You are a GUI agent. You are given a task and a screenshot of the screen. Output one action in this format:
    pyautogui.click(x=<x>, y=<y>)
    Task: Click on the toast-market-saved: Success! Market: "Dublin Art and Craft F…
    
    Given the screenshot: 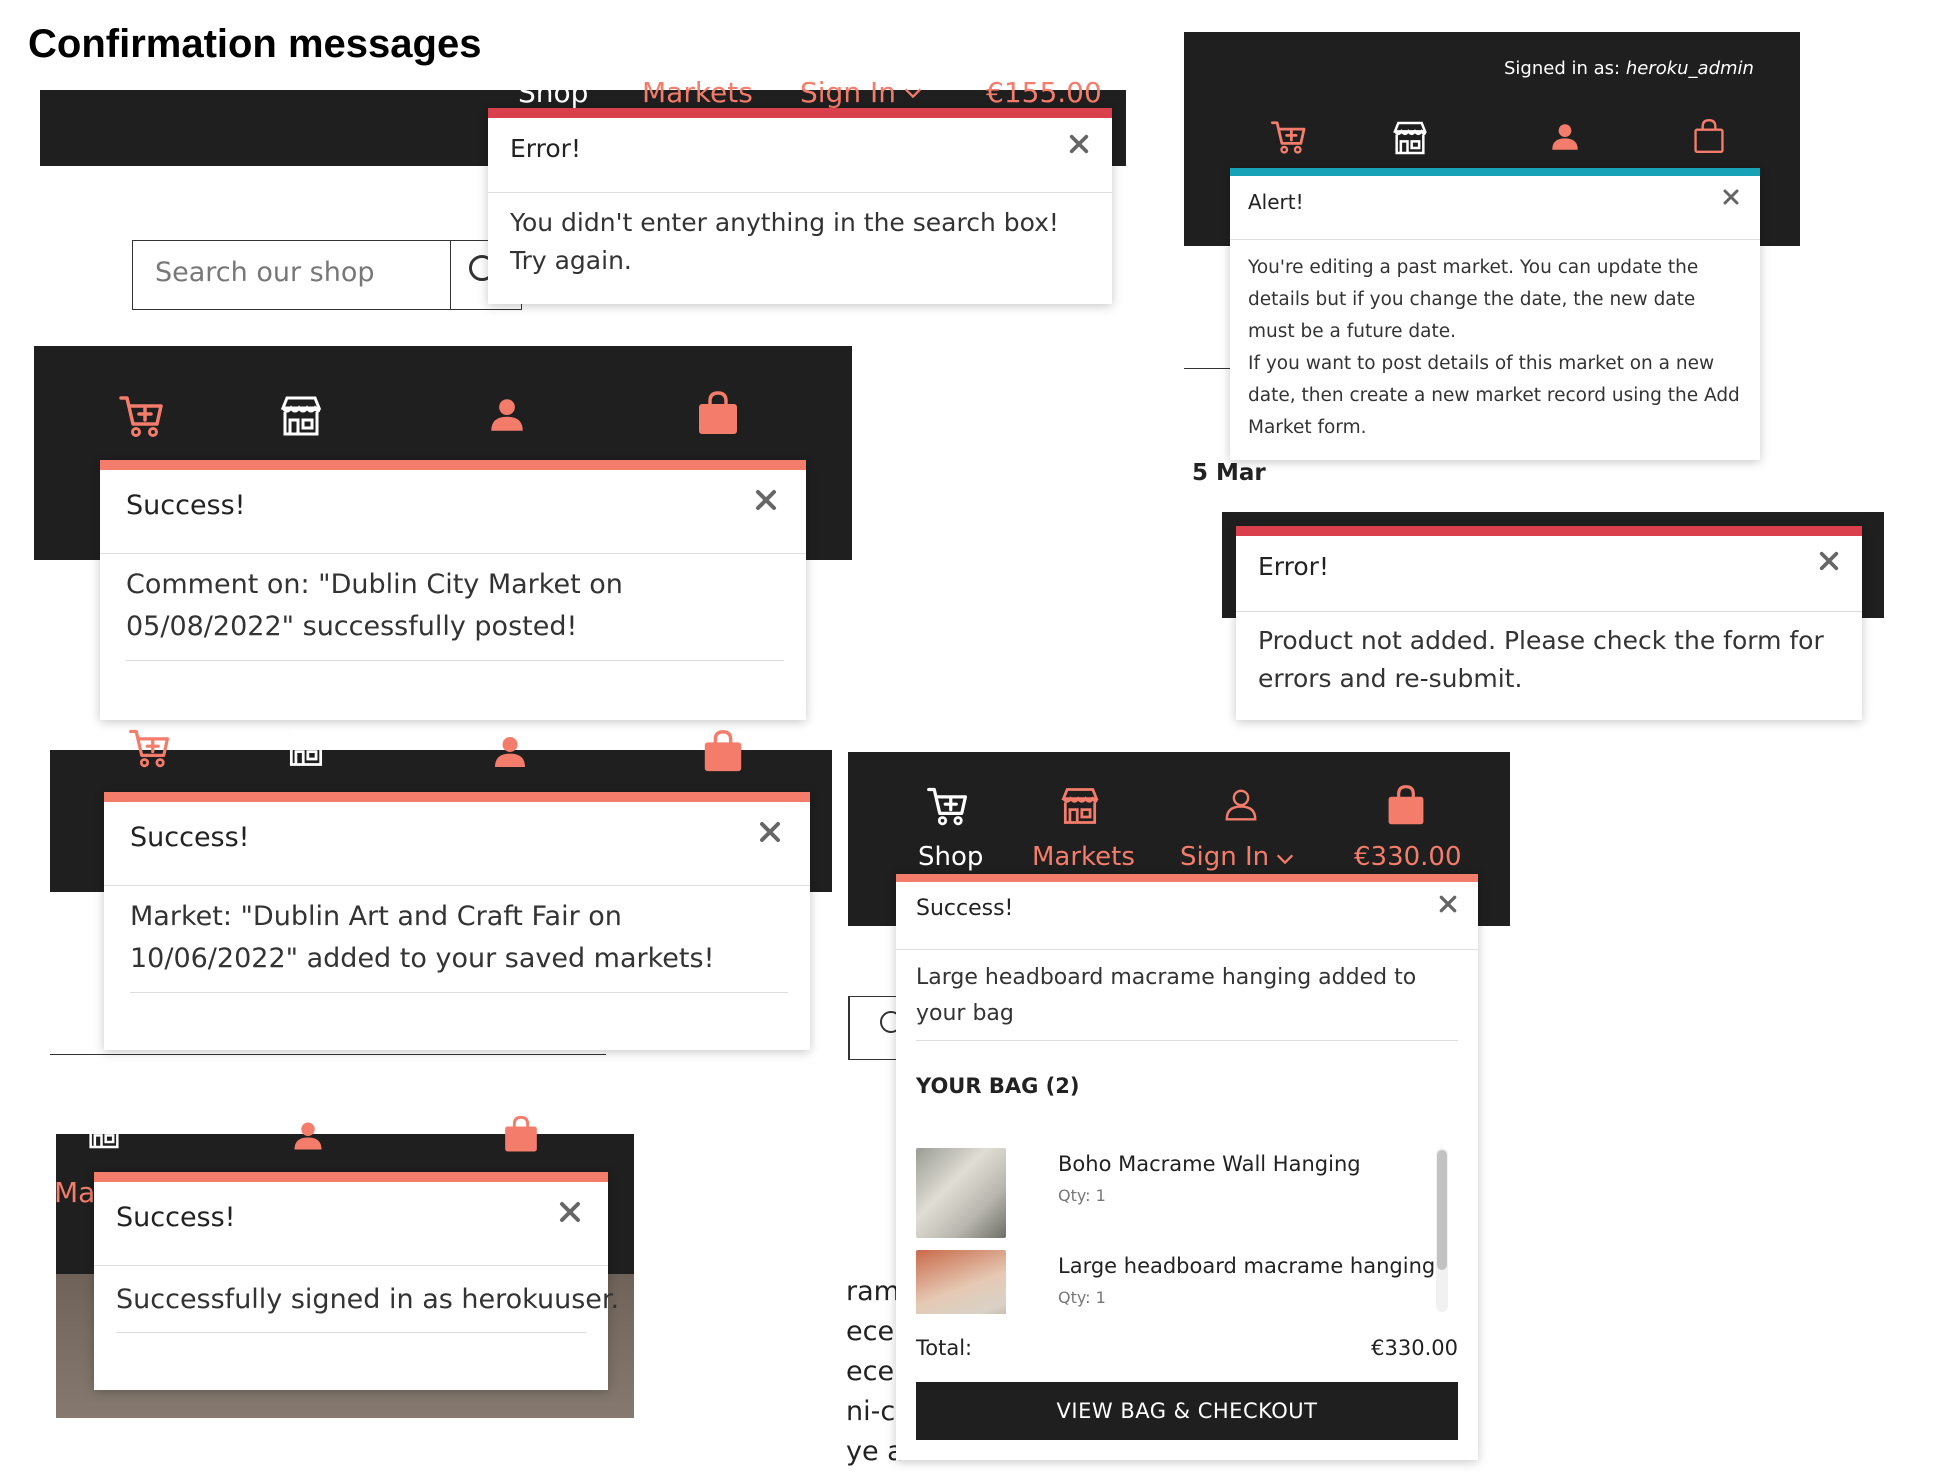 What is the action you would take?
    pyautogui.click(x=457, y=921)
    